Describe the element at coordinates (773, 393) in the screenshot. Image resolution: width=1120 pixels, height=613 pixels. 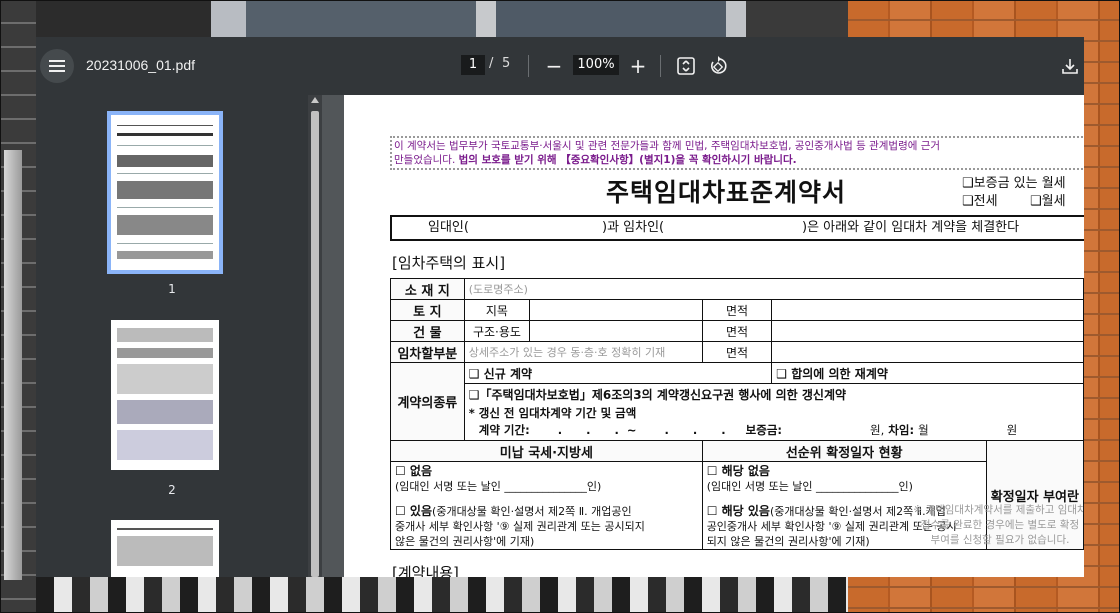
I see `contract-renew-right-option: ❑「주택임대차보호법」제6조의3의 계약갱신요구권 행사에 의한 갱신계약` at that location.